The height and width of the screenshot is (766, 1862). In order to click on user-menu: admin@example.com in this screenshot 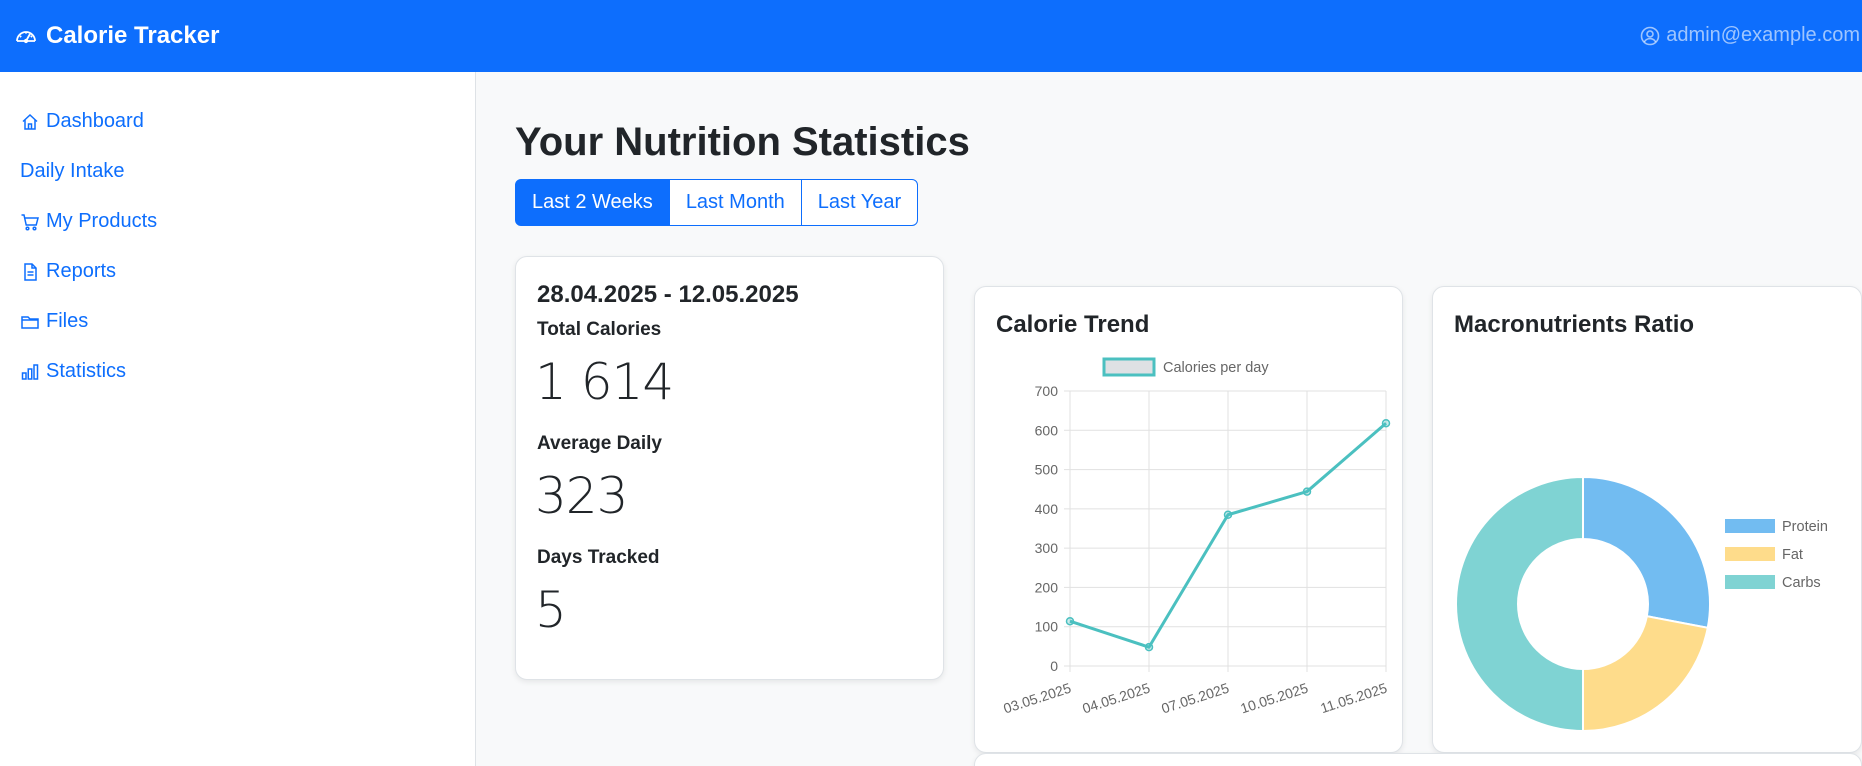, I will do `click(1750, 35)`.